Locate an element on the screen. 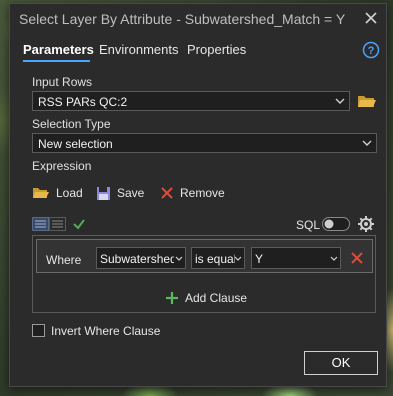 The width and height of the screenshot is (393, 396). selection-type-combo: New selection is located at coordinates (204, 143).